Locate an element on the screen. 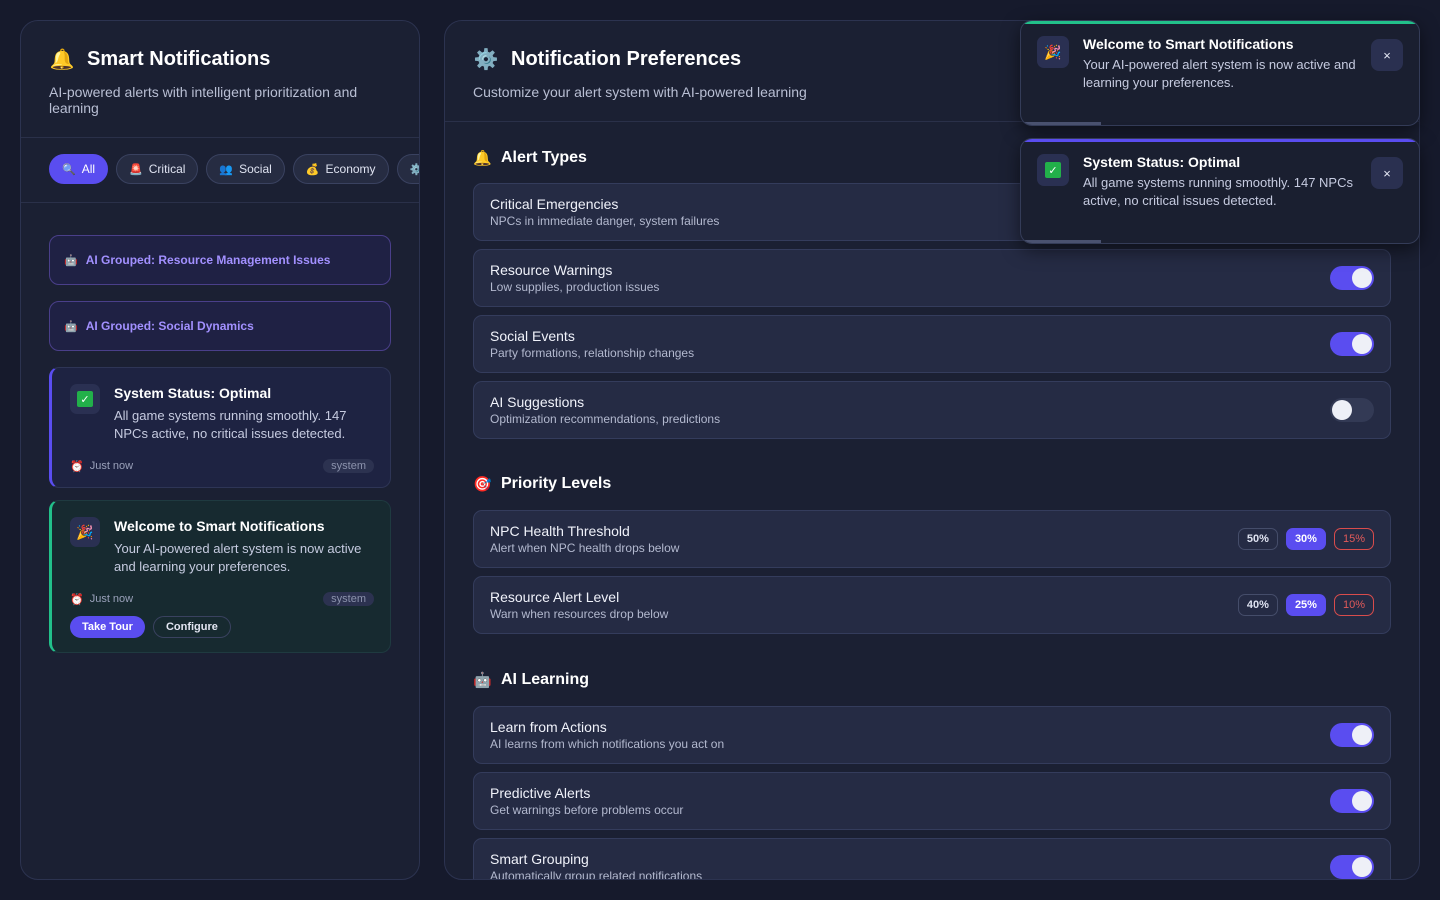 Image resolution: width=1440 pixels, height=900 pixels. resource-alert-option-10: 10% is located at coordinates (1353, 605).